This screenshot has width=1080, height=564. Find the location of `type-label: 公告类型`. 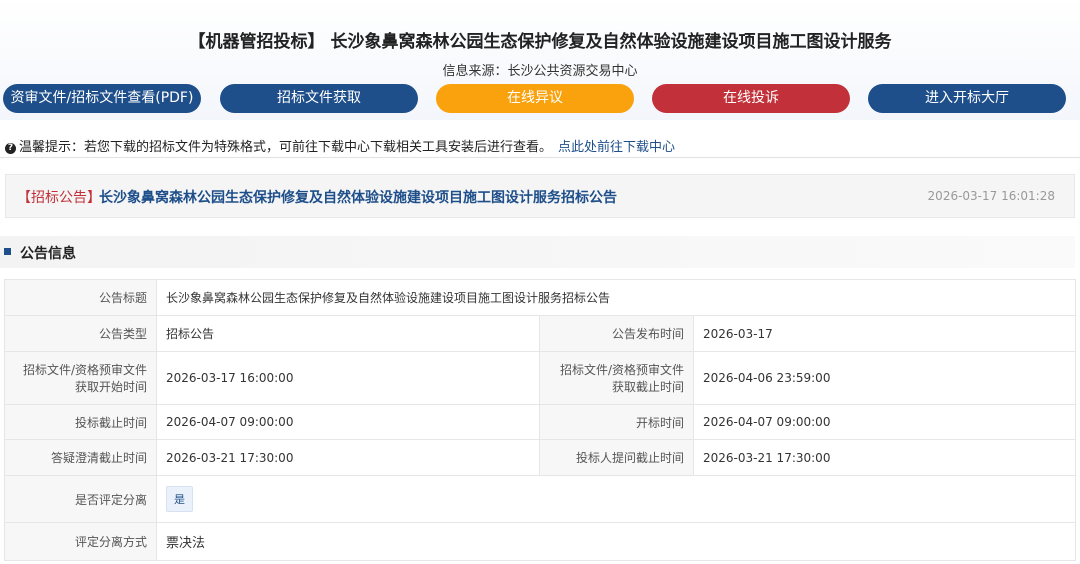

type-label: 公告类型 is located at coordinates (80, 333).